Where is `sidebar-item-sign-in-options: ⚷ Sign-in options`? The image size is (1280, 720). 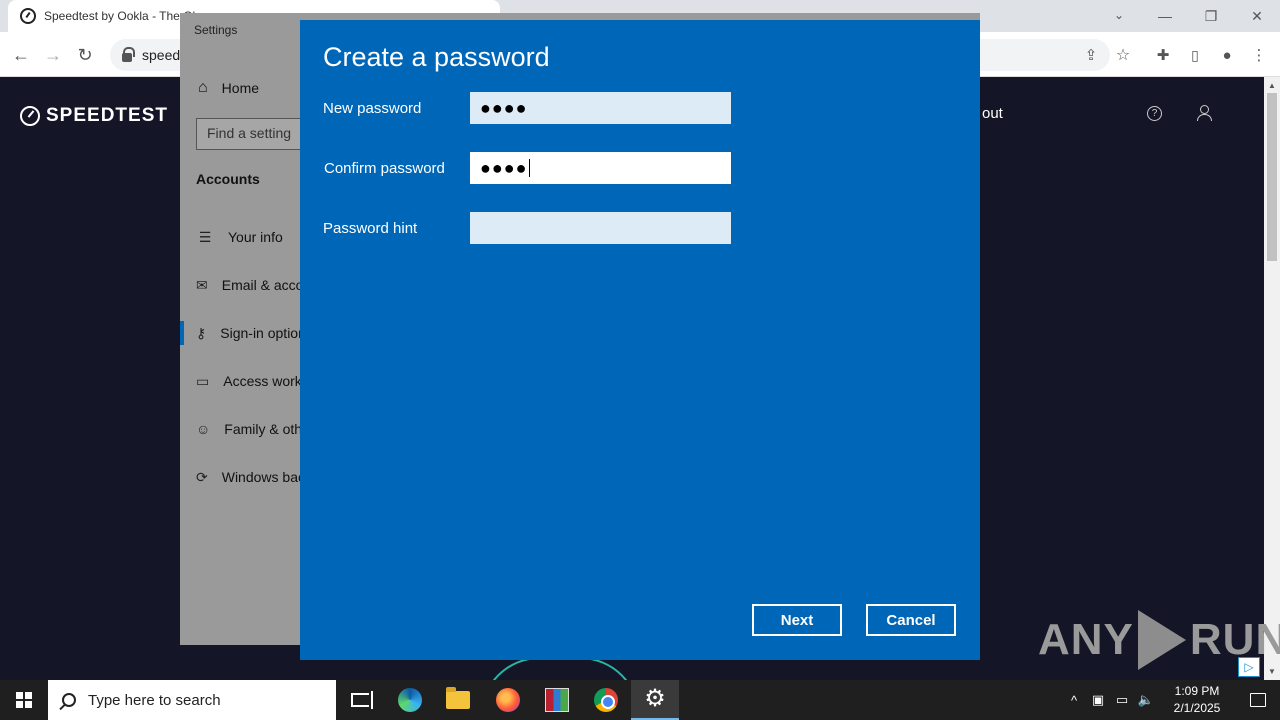
sidebar-item-sign-in-options: ⚷ Sign-in options is located at coordinates (251, 333).